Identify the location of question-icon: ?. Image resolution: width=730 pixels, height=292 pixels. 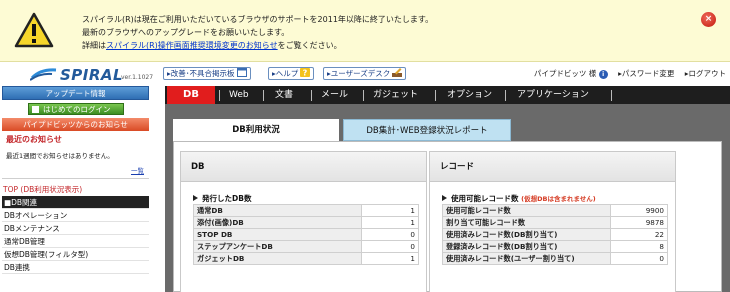
(305, 73).